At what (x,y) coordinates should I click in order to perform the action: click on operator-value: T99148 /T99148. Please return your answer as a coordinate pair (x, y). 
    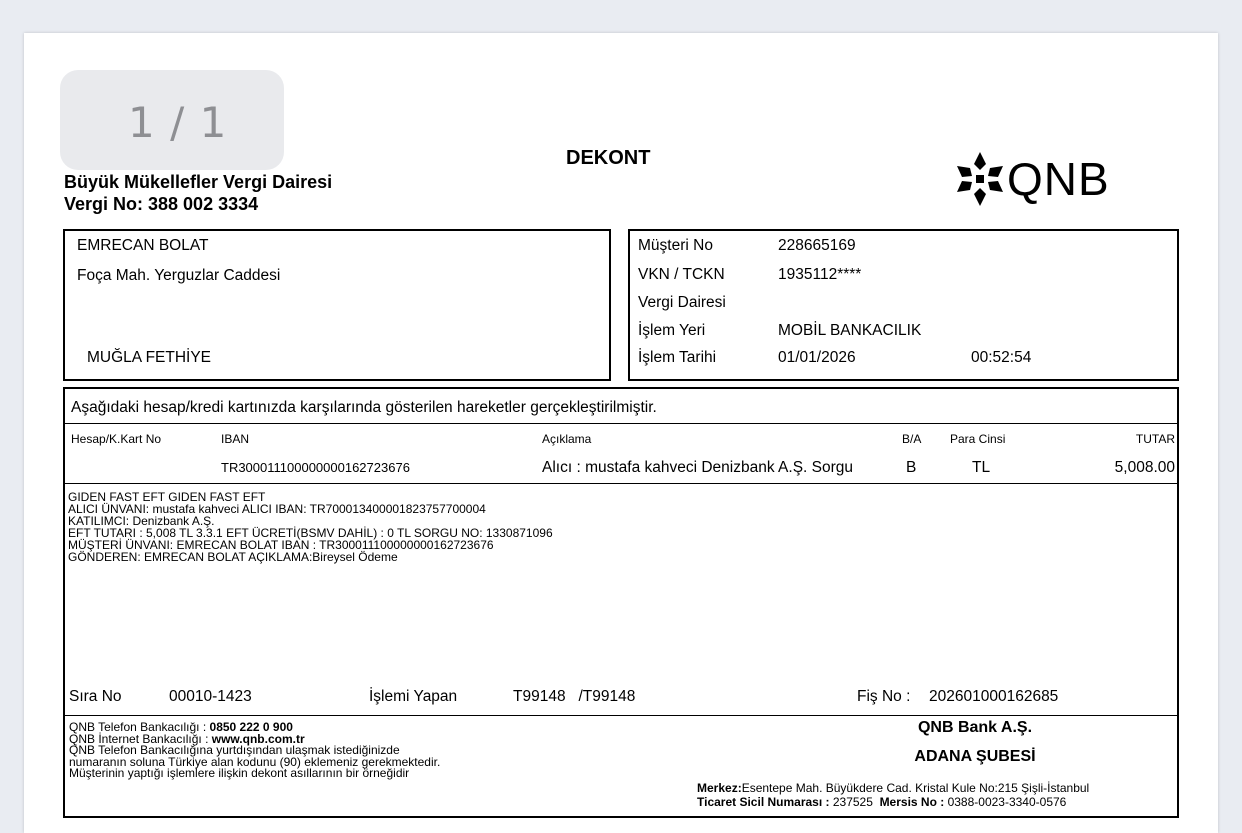
    Looking at the image, I should click on (574, 696).